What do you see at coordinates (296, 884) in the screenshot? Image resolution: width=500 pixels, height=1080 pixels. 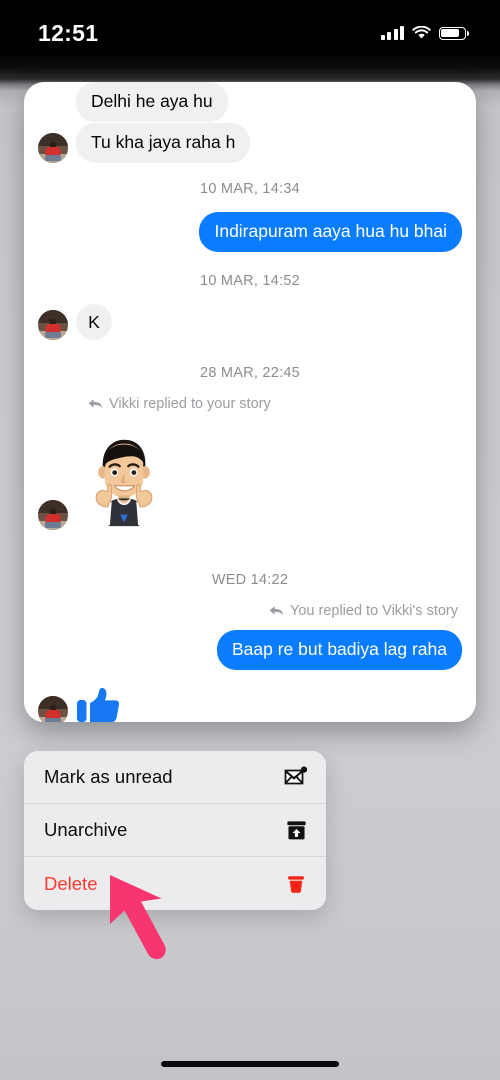 I see `trash-icon` at bounding box center [296, 884].